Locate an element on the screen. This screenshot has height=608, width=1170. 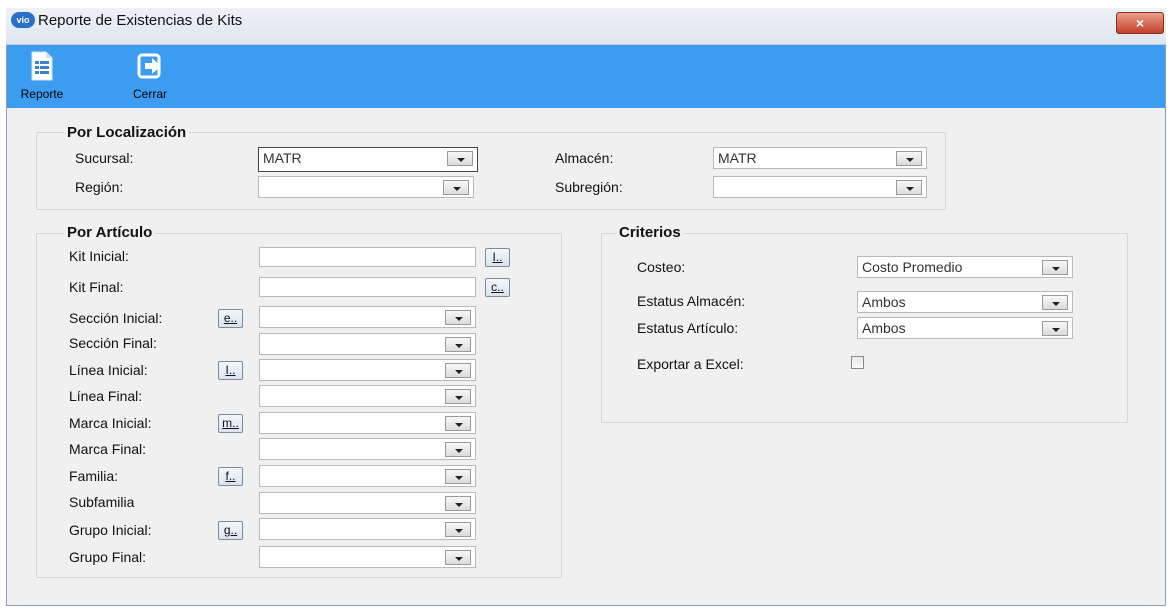
exportar-excel-label: Exportar a Excel: is located at coordinates (690, 364).